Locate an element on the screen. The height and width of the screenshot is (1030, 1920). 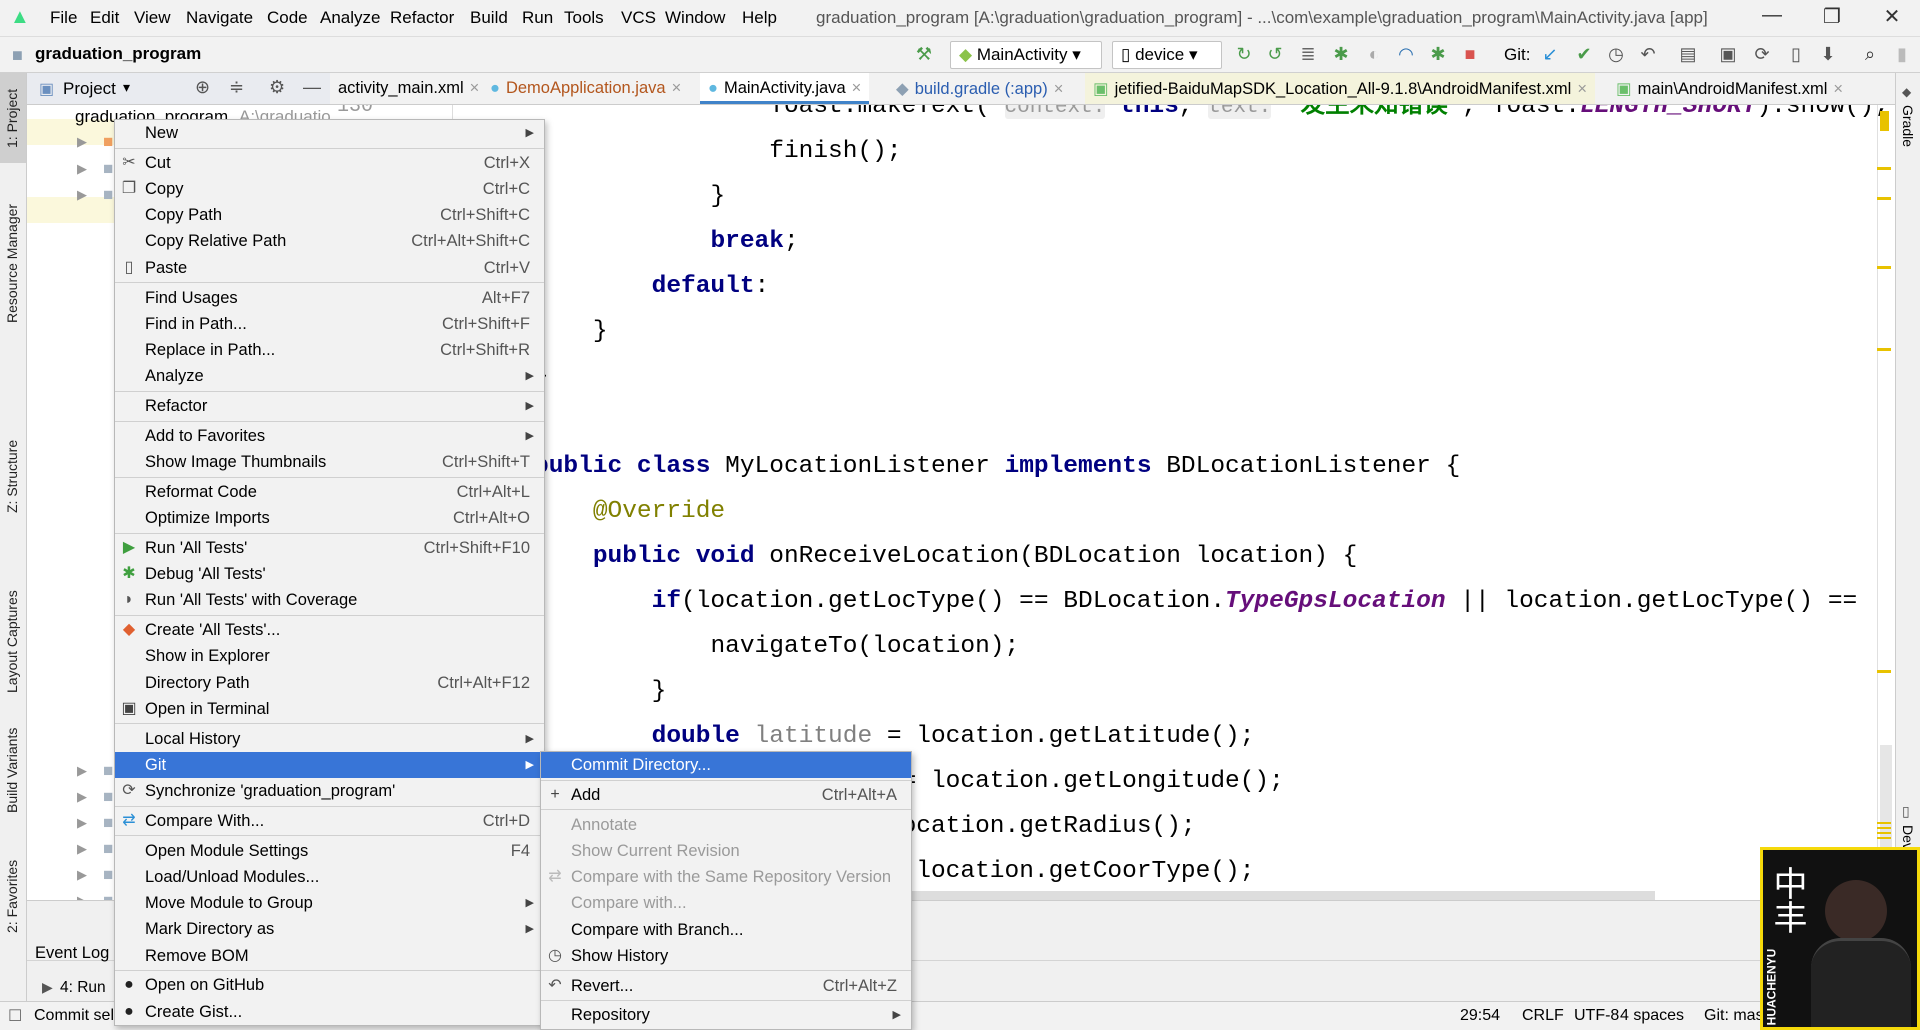
build-hammer-icon: ⚒ is located at coordinates (924, 54).